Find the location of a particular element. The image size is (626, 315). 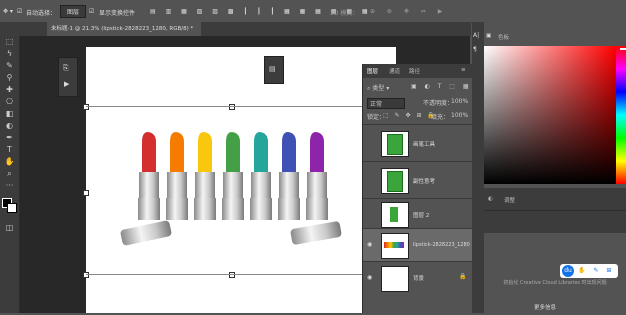

layer-row: 画笔工具 is located at coordinates (417, 143).